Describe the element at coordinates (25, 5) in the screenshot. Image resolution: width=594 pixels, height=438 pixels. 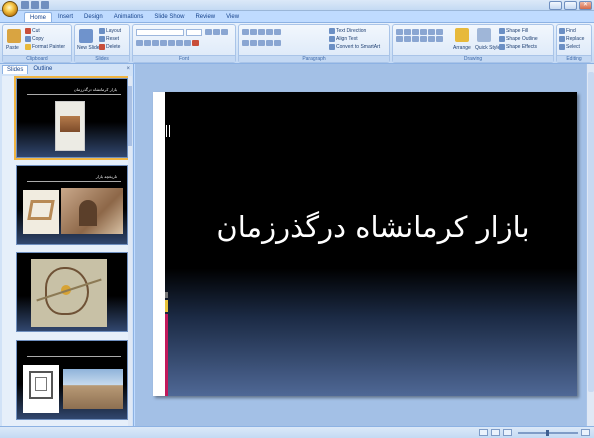
I see `save-icon` at that location.